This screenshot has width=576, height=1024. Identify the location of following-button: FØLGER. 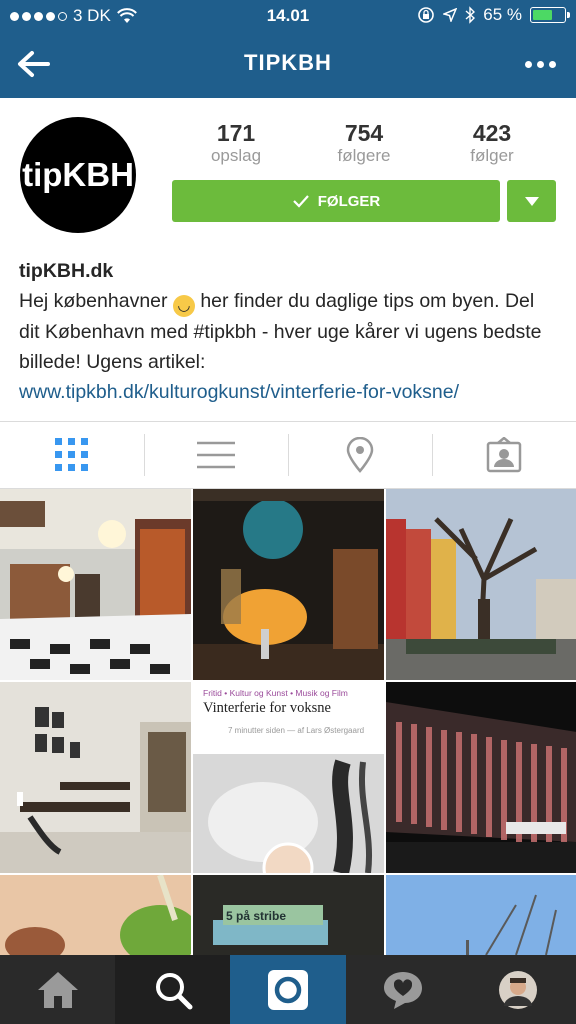
(336, 201).